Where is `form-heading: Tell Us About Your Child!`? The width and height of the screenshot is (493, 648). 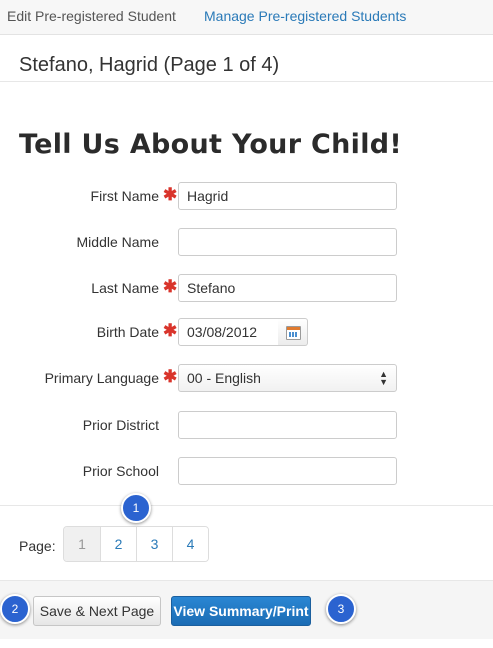
form-heading: Tell Us About Your Child! is located at coordinates (210, 144).